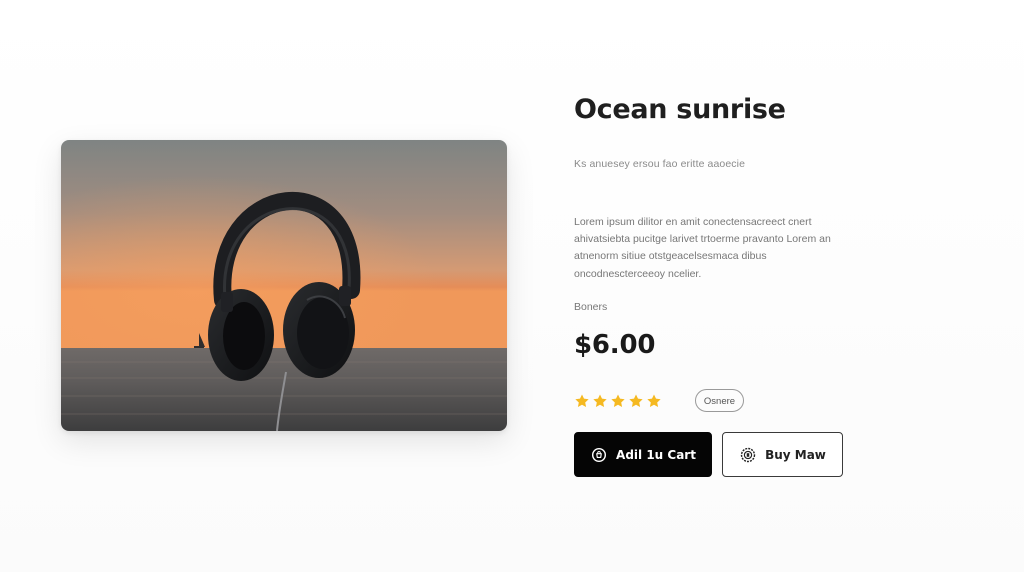 Image resolution: width=1024 pixels, height=572 pixels. I want to click on add-to-cart-button: Adil 1u Cart, so click(643, 454).